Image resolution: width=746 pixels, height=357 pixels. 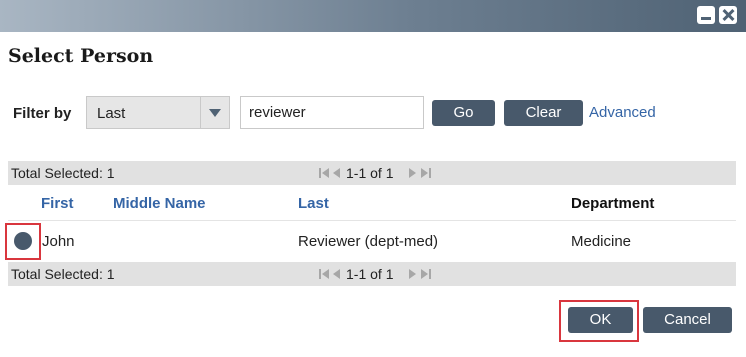 What do you see at coordinates (373, 16) in the screenshot?
I see `dialog-title-bar` at bounding box center [373, 16].